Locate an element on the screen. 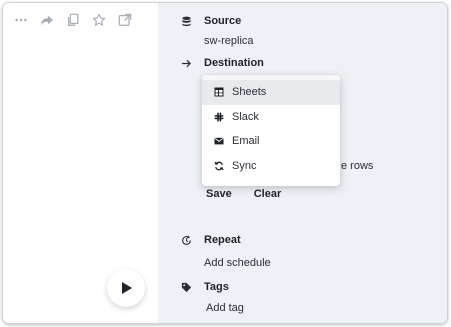 Image resolution: width=451 pixels, height=327 pixels. destination-heading: Destination is located at coordinates (234, 63).